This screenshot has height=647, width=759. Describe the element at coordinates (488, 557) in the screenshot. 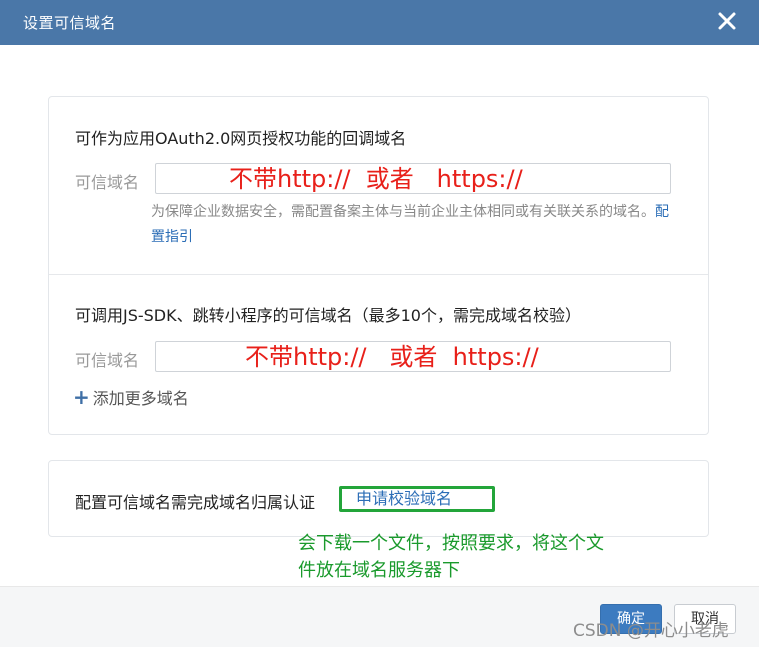

I see `green-annotation: 会下载一个文件，按照要求，将这个文 件放在域名服务器下` at that location.